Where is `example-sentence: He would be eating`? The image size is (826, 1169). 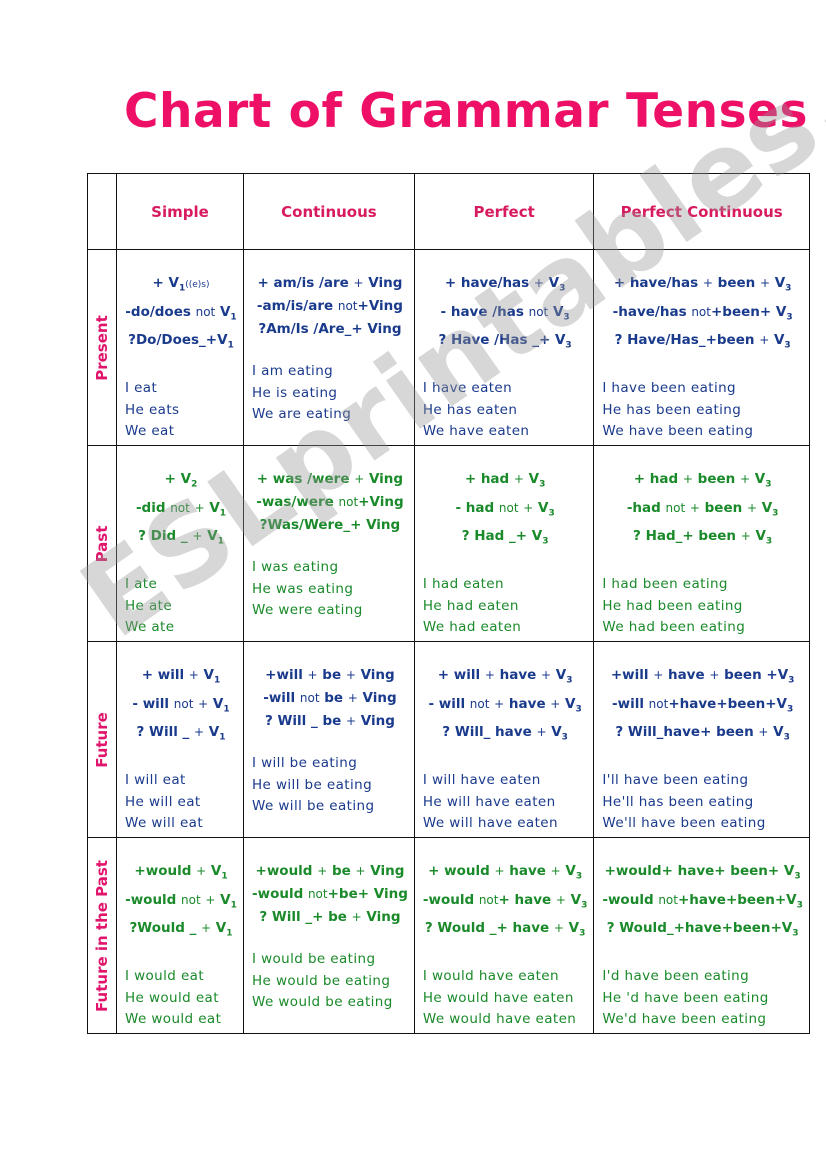 example-sentence: He would be eating is located at coordinates (321, 980).